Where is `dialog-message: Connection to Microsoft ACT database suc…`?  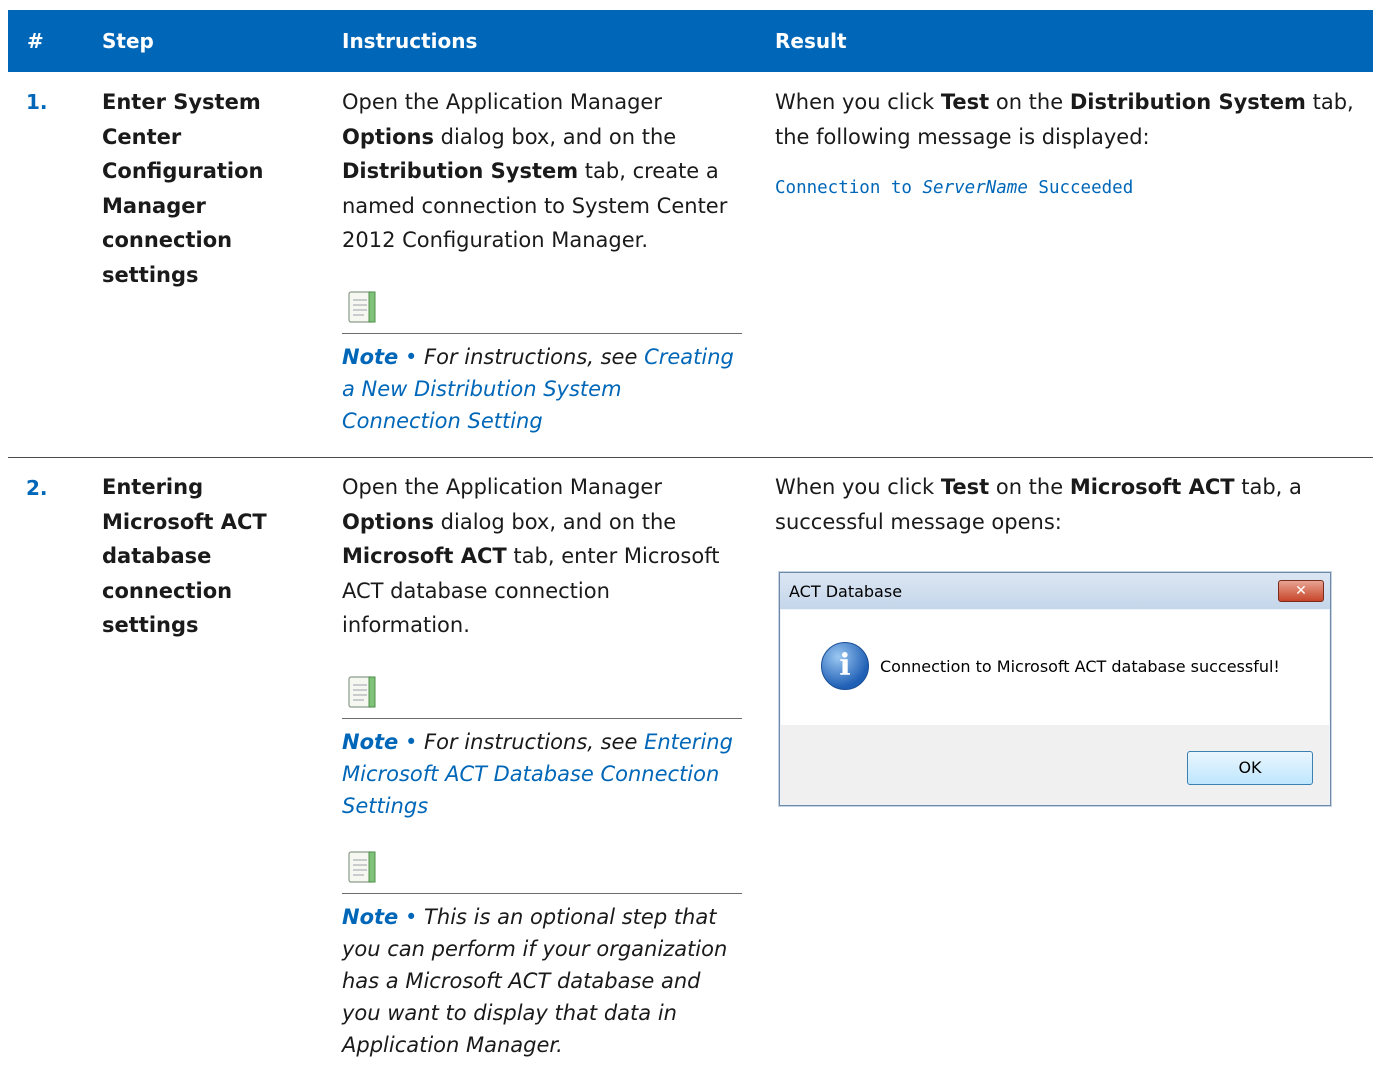 dialog-message: Connection to Microsoft ACT database suc… is located at coordinates (1080, 666).